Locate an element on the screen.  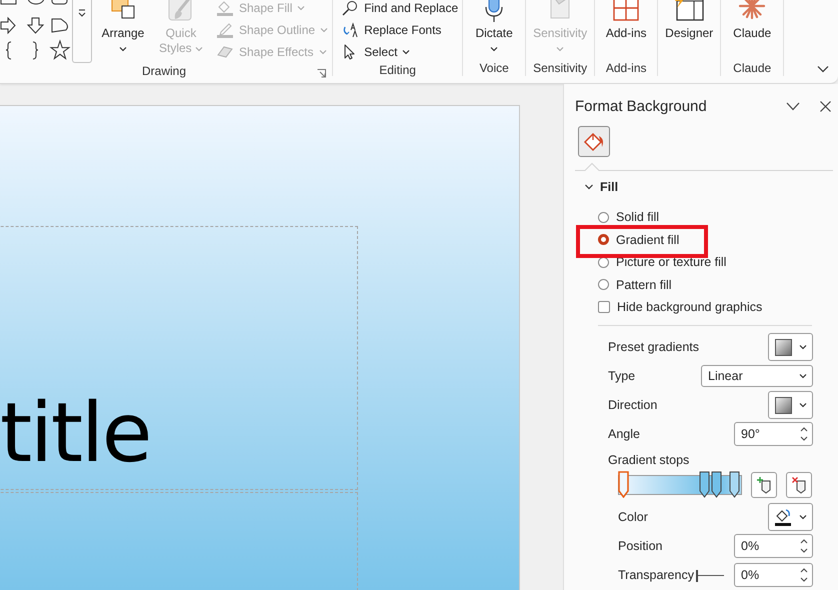
option-label: Hide background graphics is located at coordinates (689, 307).